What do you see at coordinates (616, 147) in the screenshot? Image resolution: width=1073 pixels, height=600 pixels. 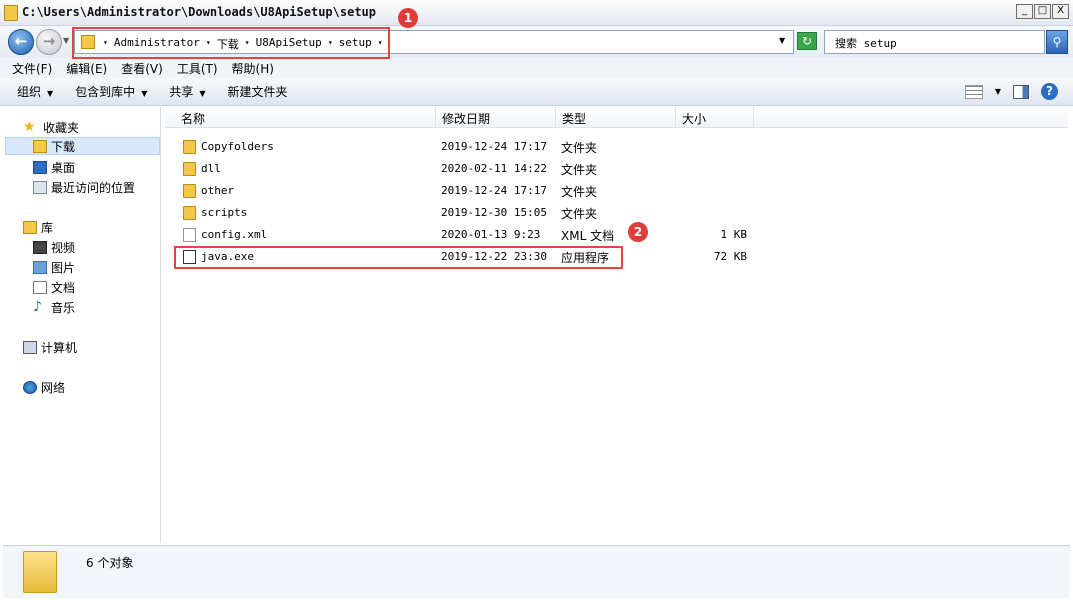 I see `file-row: Copyfolders 2019-12-24 17:17 文件夹` at bounding box center [616, 147].